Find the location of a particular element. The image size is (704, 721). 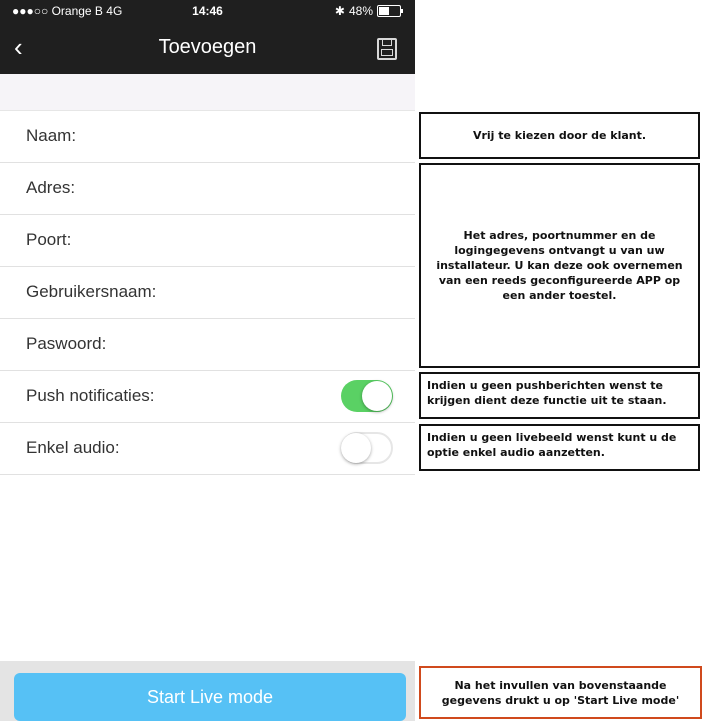

status-bar: ●●●○○ Orange B 4G 14:46 ✱ 48% is located at coordinates (207, 11).